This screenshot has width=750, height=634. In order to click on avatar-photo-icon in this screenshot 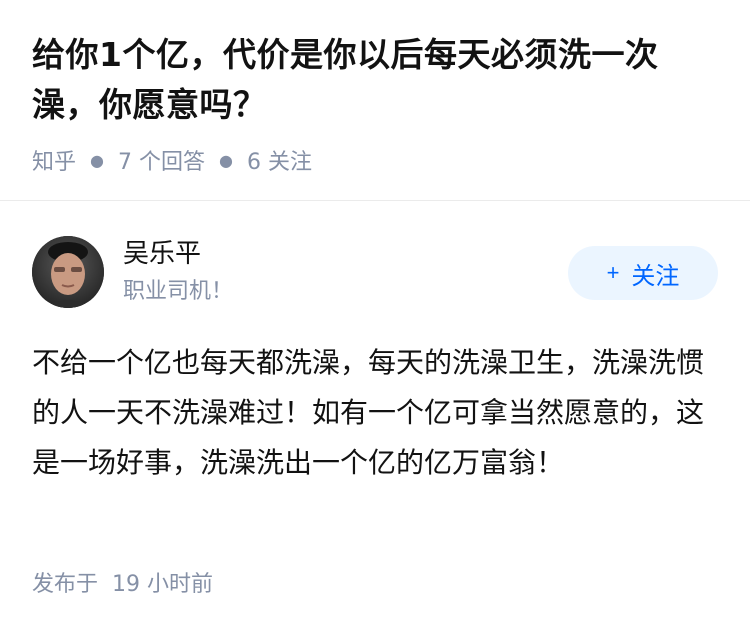, I will do `click(68, 272)`.